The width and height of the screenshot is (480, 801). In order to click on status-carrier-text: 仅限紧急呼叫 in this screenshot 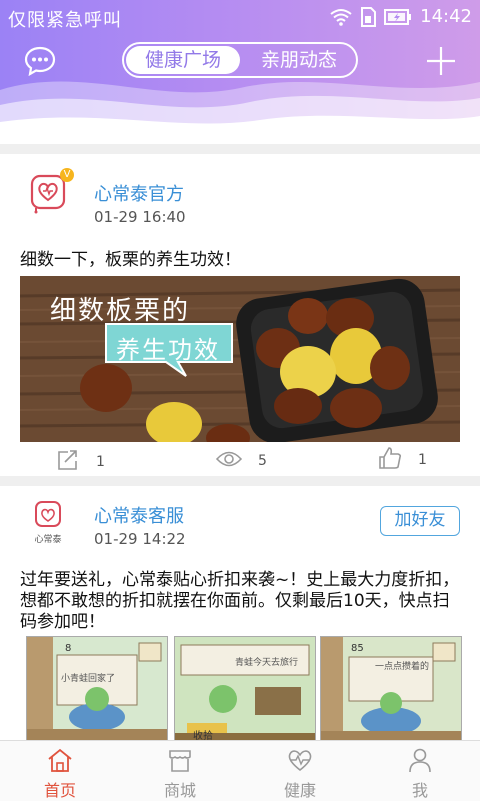, I will do `click(65, 20)`.